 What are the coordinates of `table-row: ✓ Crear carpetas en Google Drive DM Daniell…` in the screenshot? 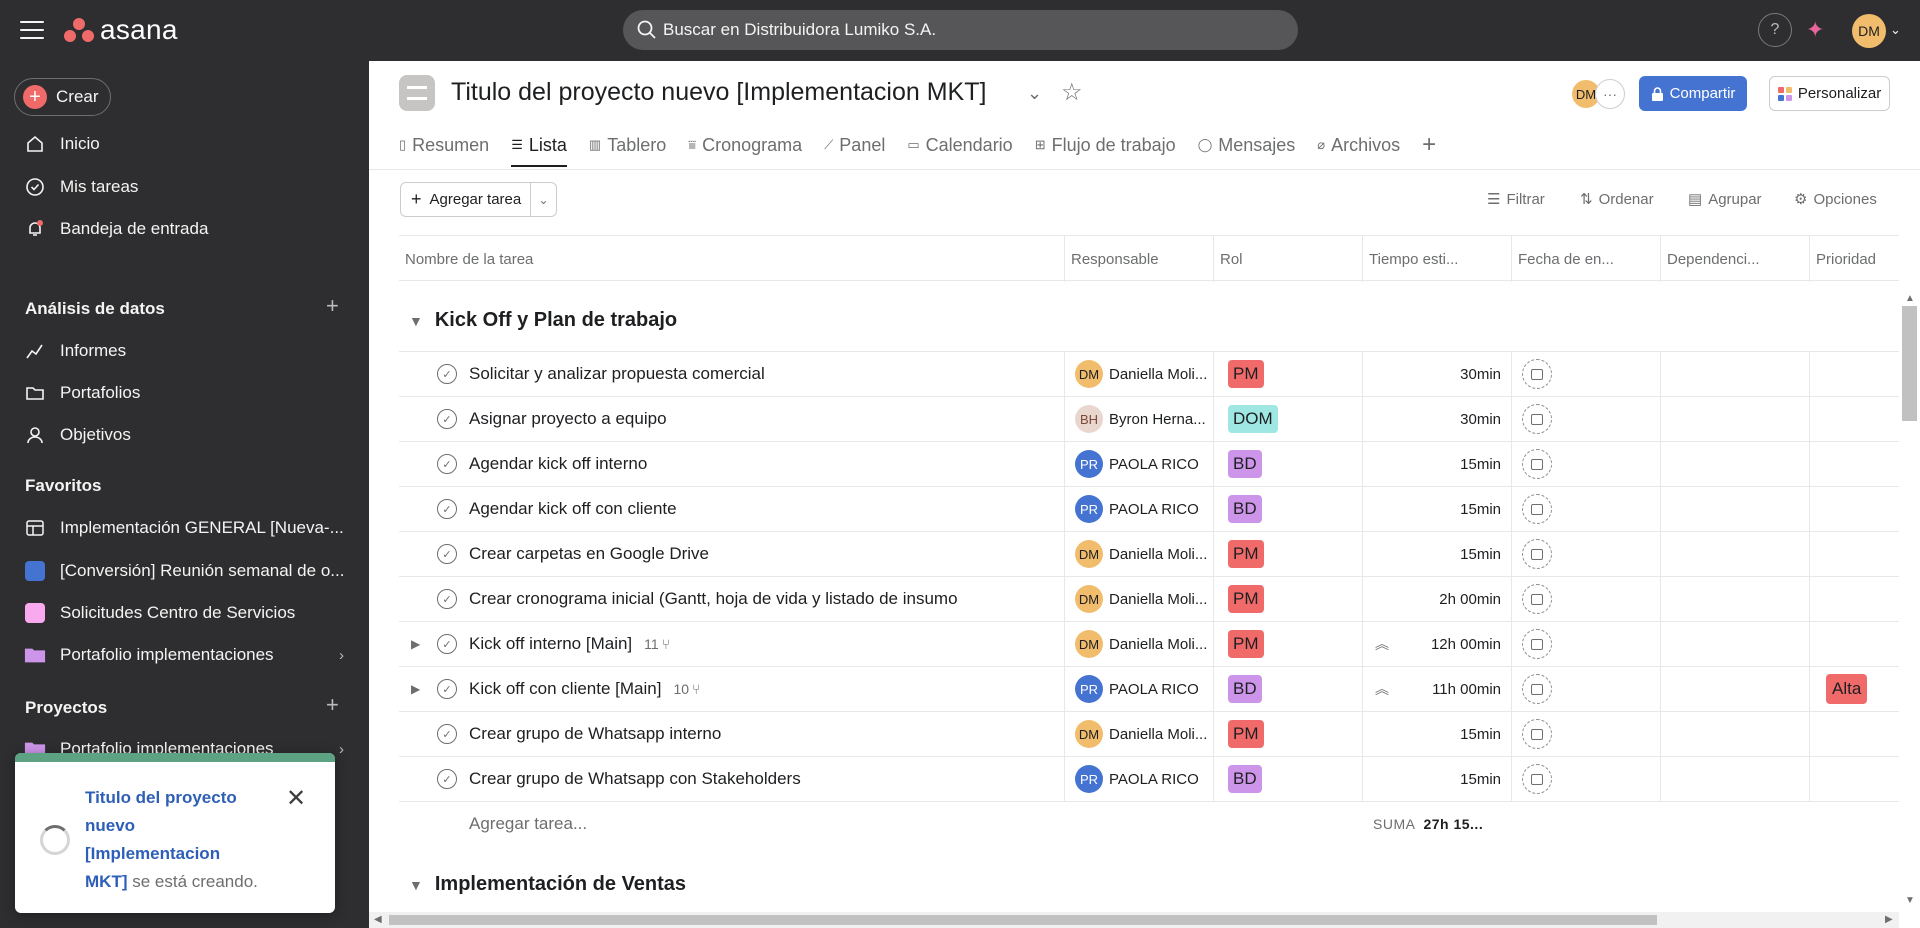 It's located at (1149, 553).